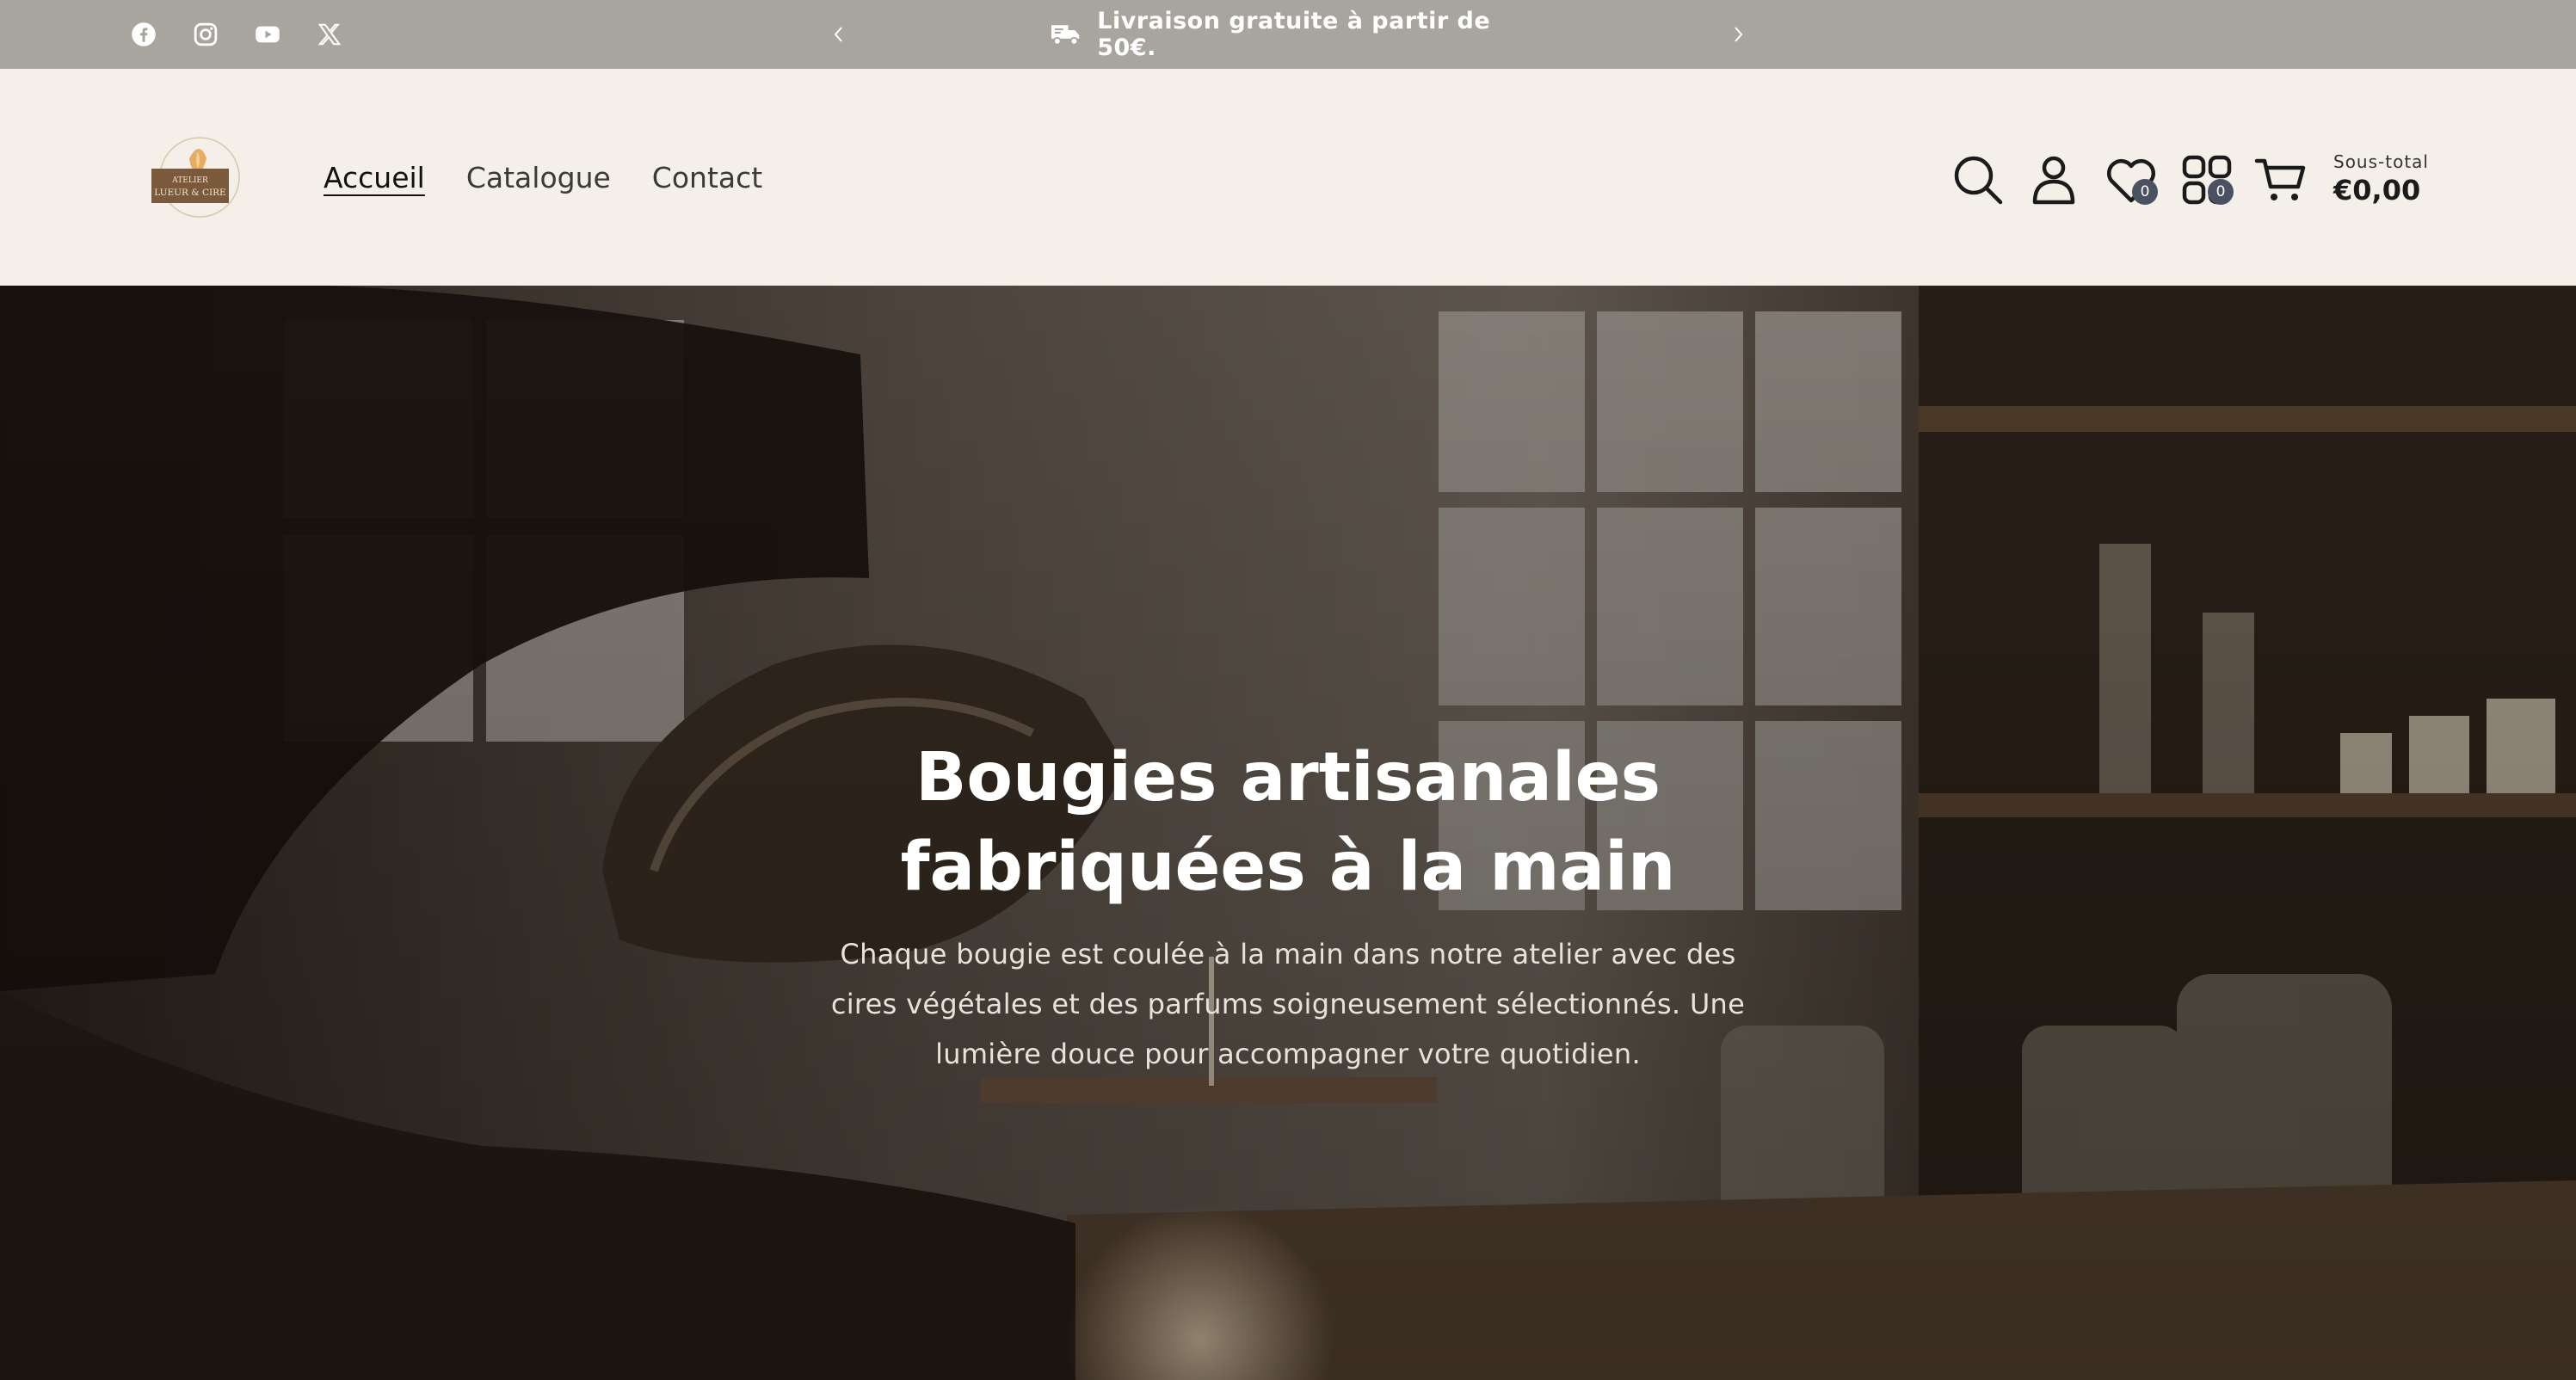 The height and width of the screenshot is (1380, 2576). I want to click on instagram-link, so click(206, 34).